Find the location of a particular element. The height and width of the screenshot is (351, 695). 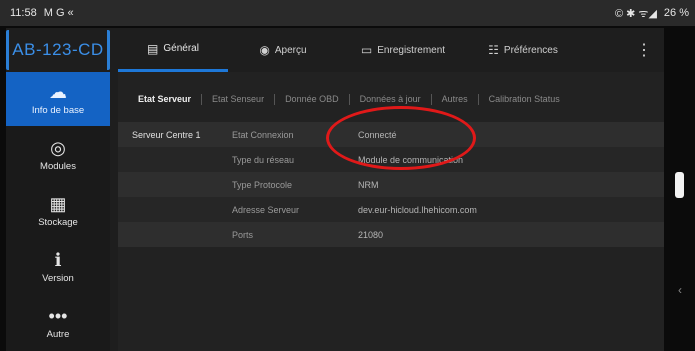

storage-icon: ▦ is located at coordinates (58, 203).